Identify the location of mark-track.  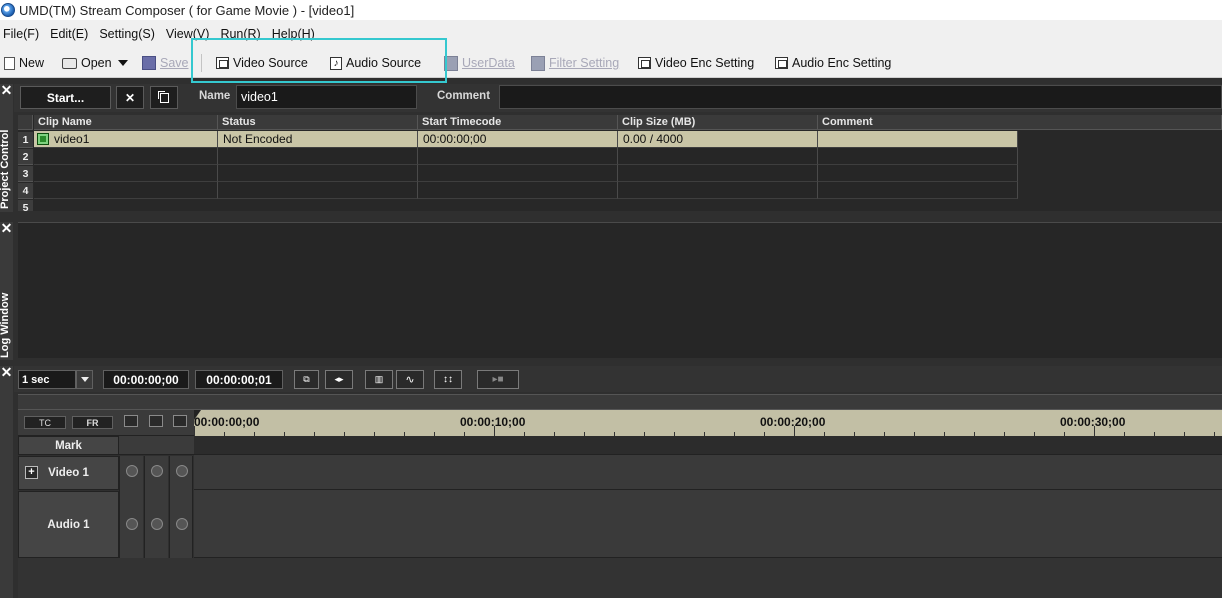
(708, 445).